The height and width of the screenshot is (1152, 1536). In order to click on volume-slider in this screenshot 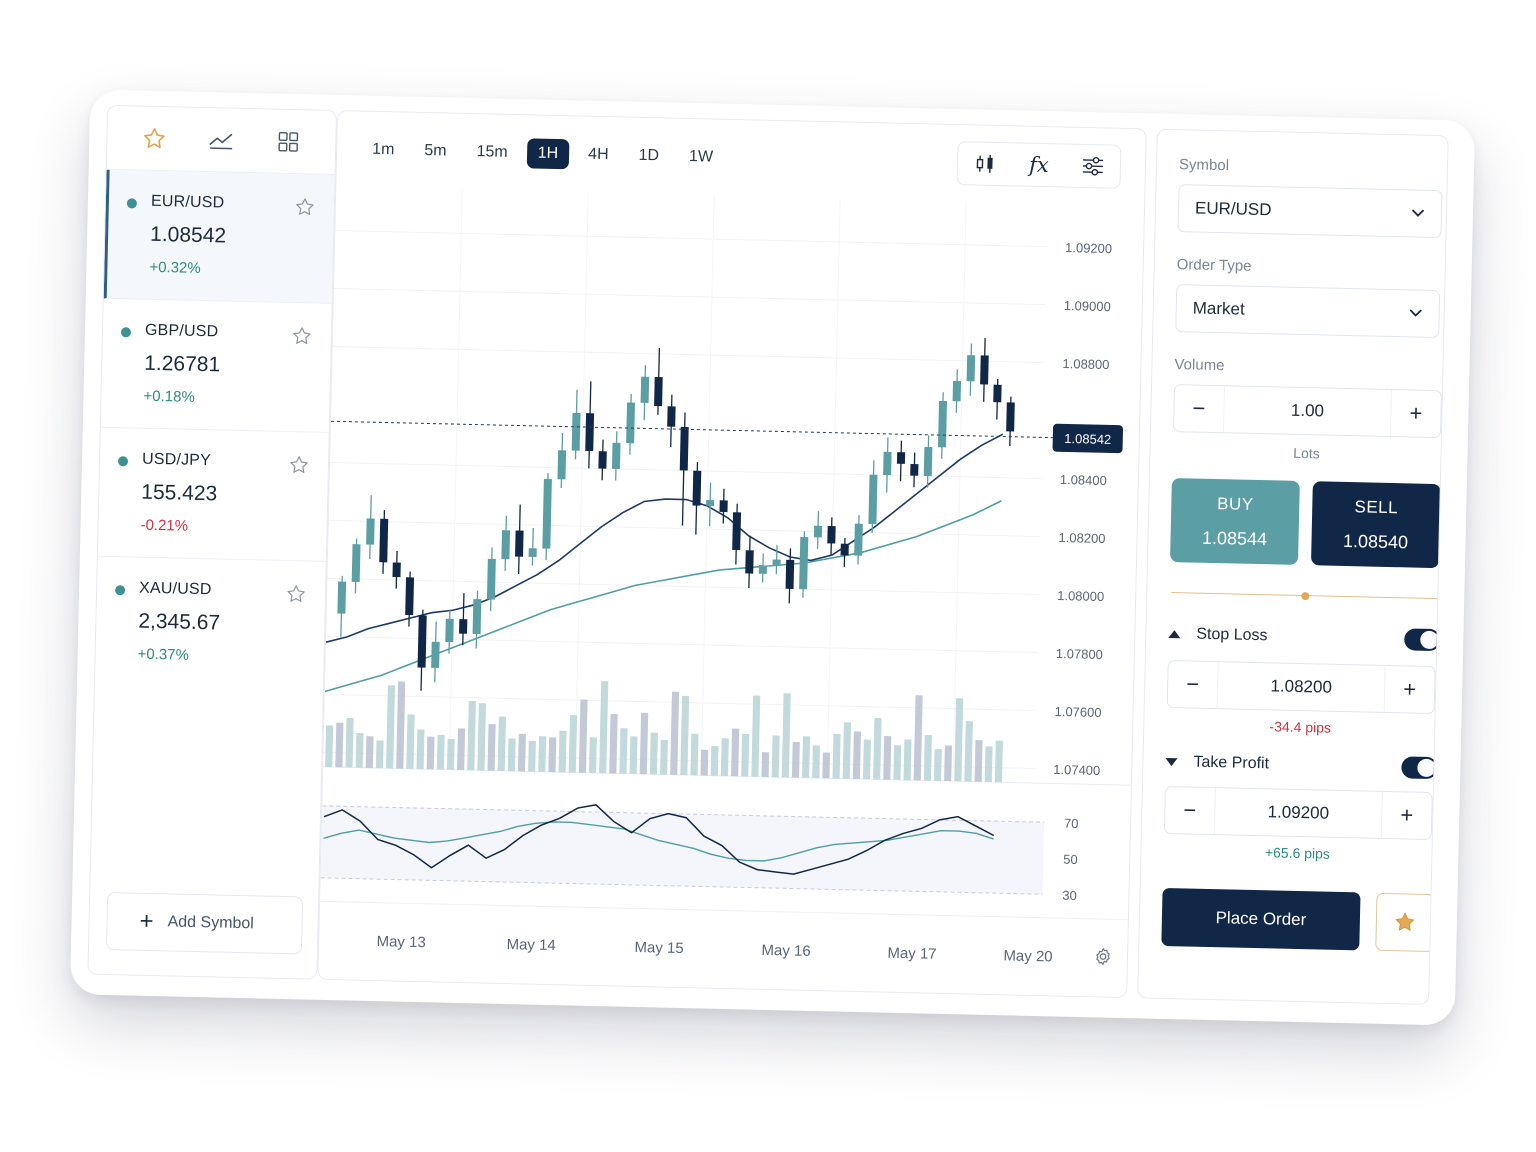, I will do `click(1305, 596)`.